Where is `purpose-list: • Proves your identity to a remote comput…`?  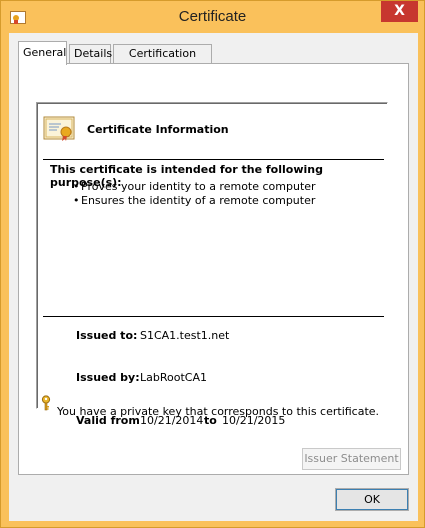
purpose-list: • Proves your identity to a remote comput… is located at coordinates (194, 194).